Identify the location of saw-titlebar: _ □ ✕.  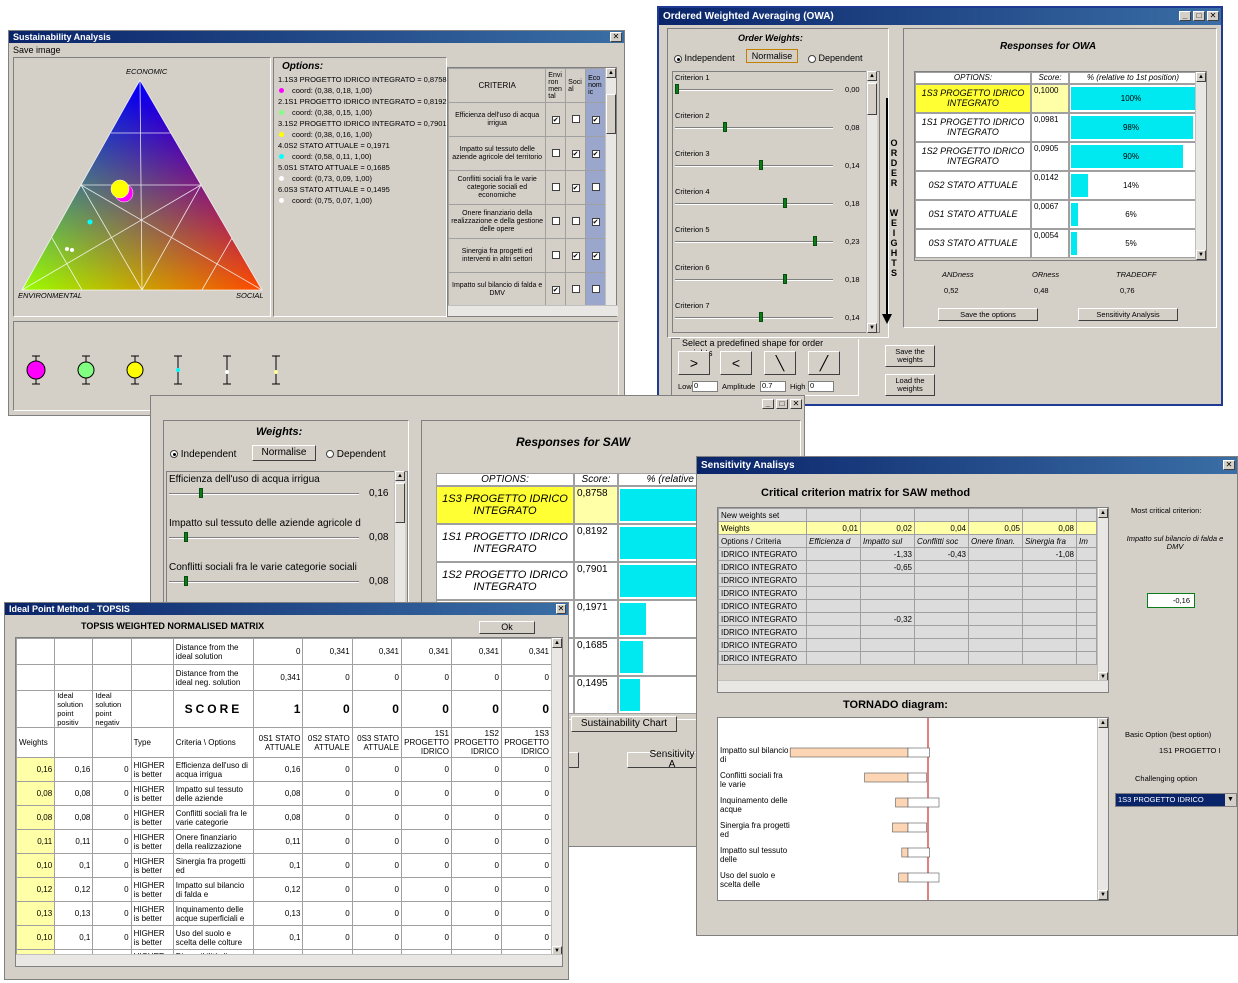
(477, 404).